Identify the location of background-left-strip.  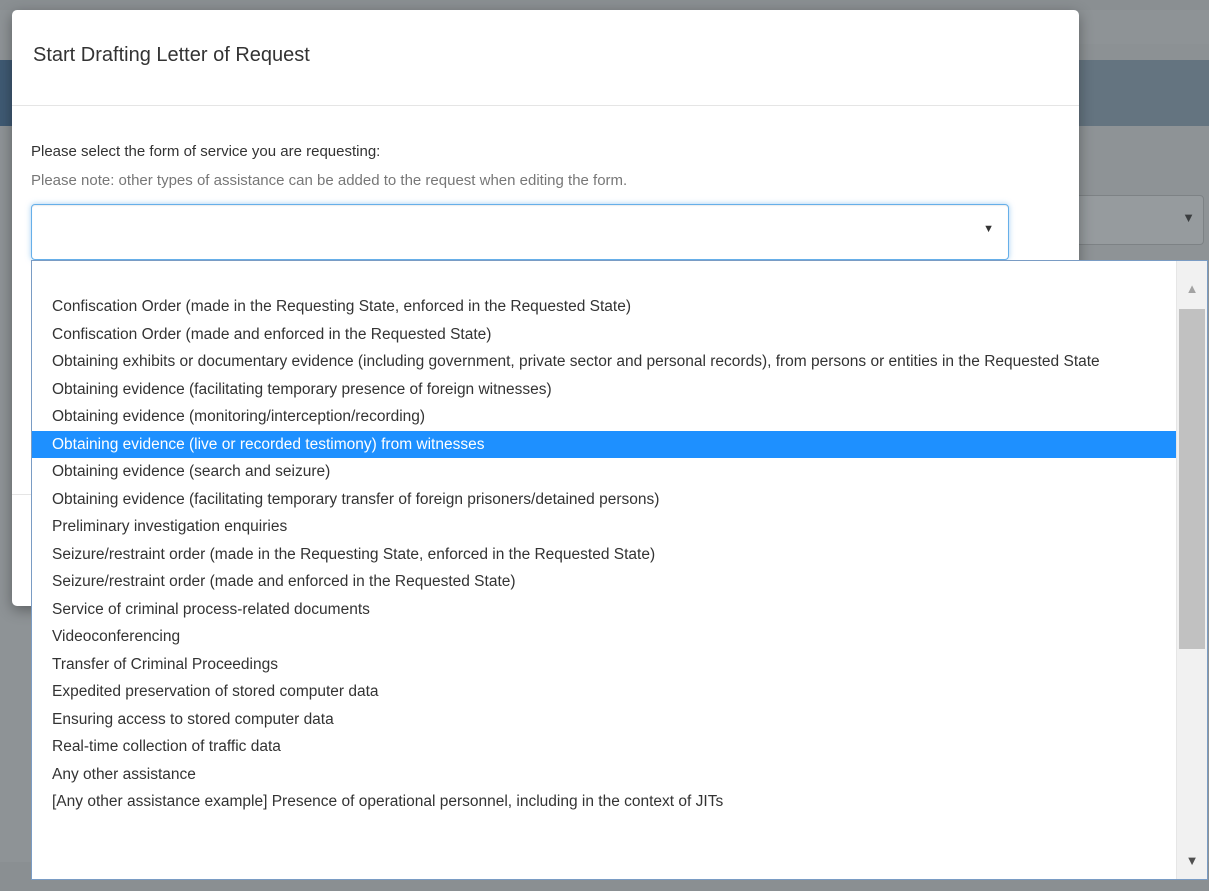
(6, 93).